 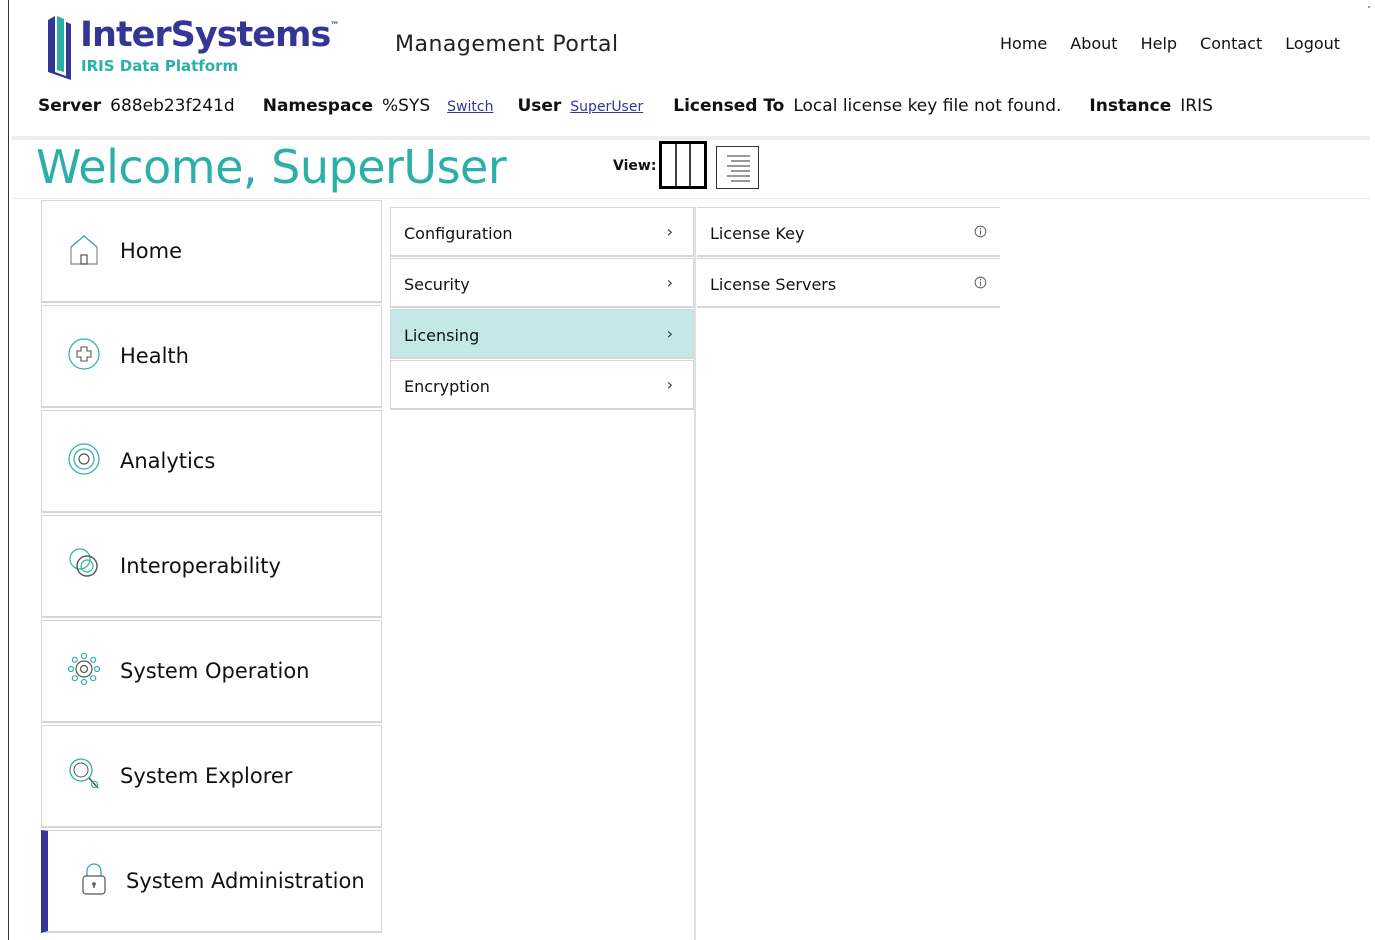 I want to click on submenu-item-configuration: Configuration ›, so click(x=542, y=232).